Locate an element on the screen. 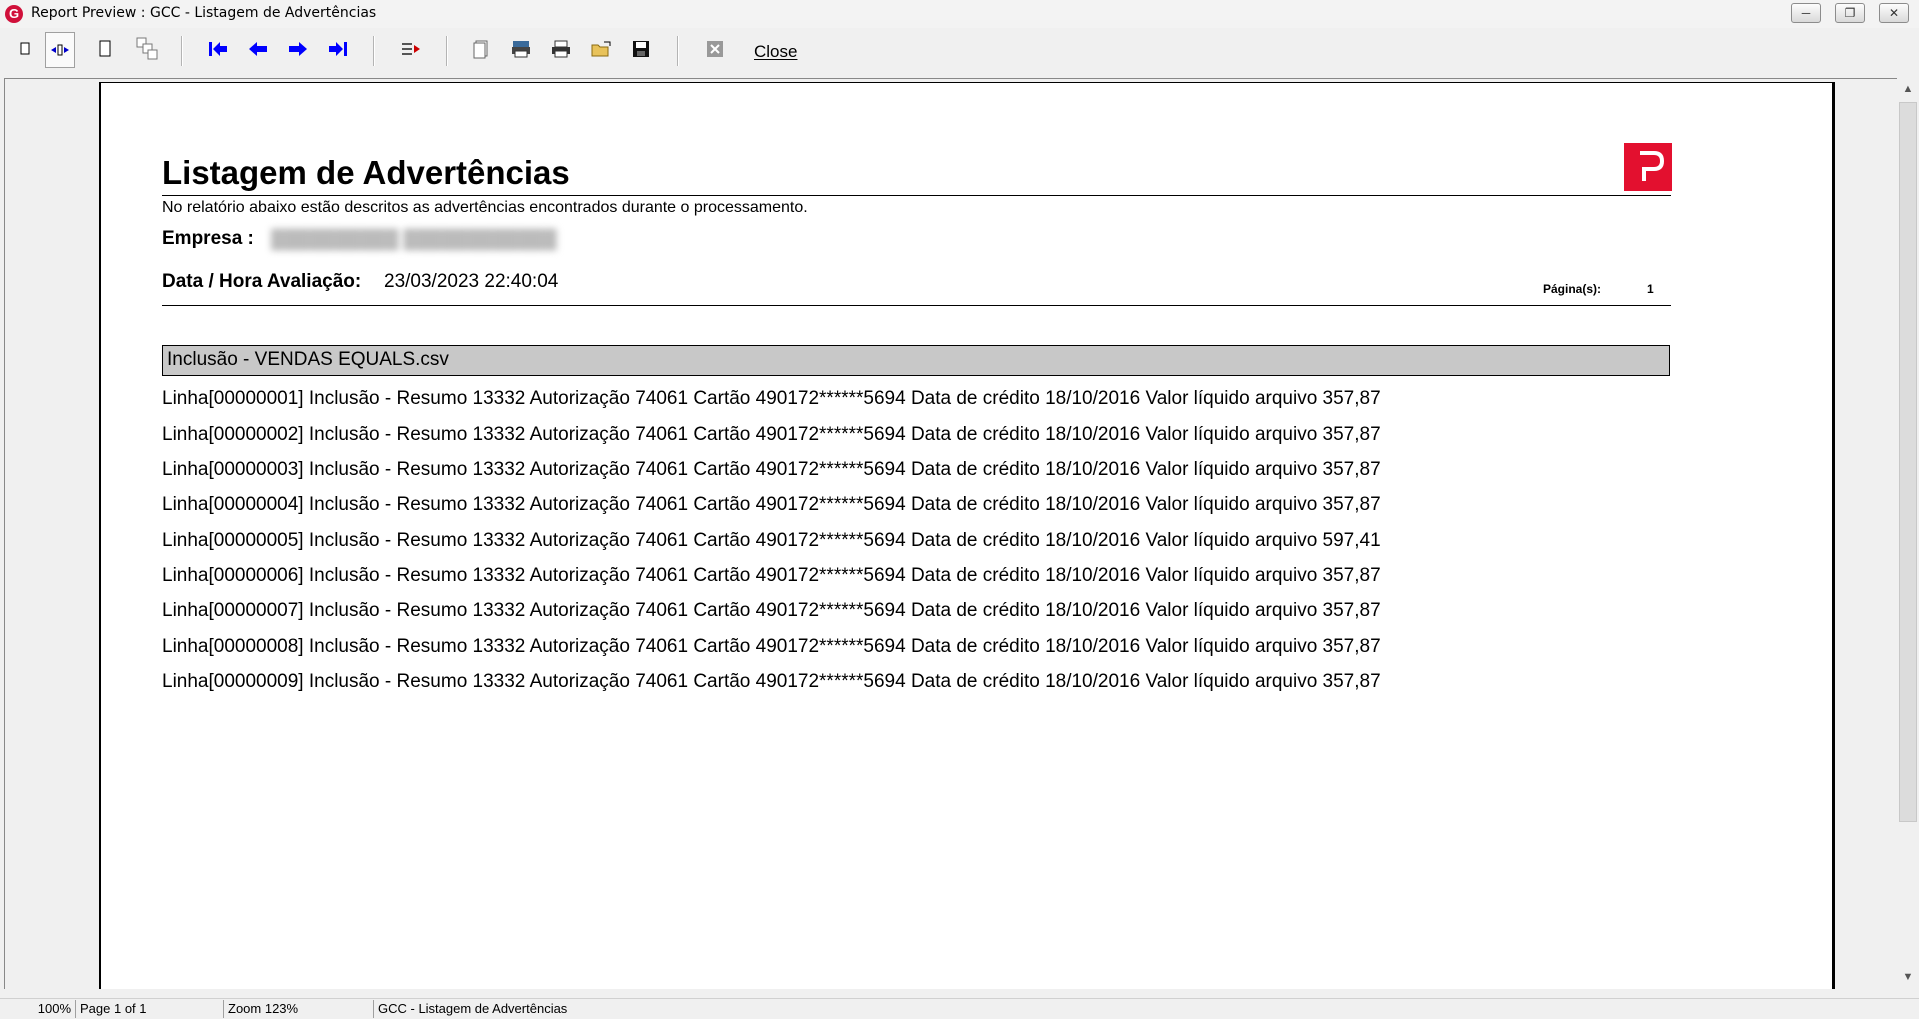 Image resolution: width=1919 pixels, height=1019 pixels. open-button is located at coordinates (601, 49).